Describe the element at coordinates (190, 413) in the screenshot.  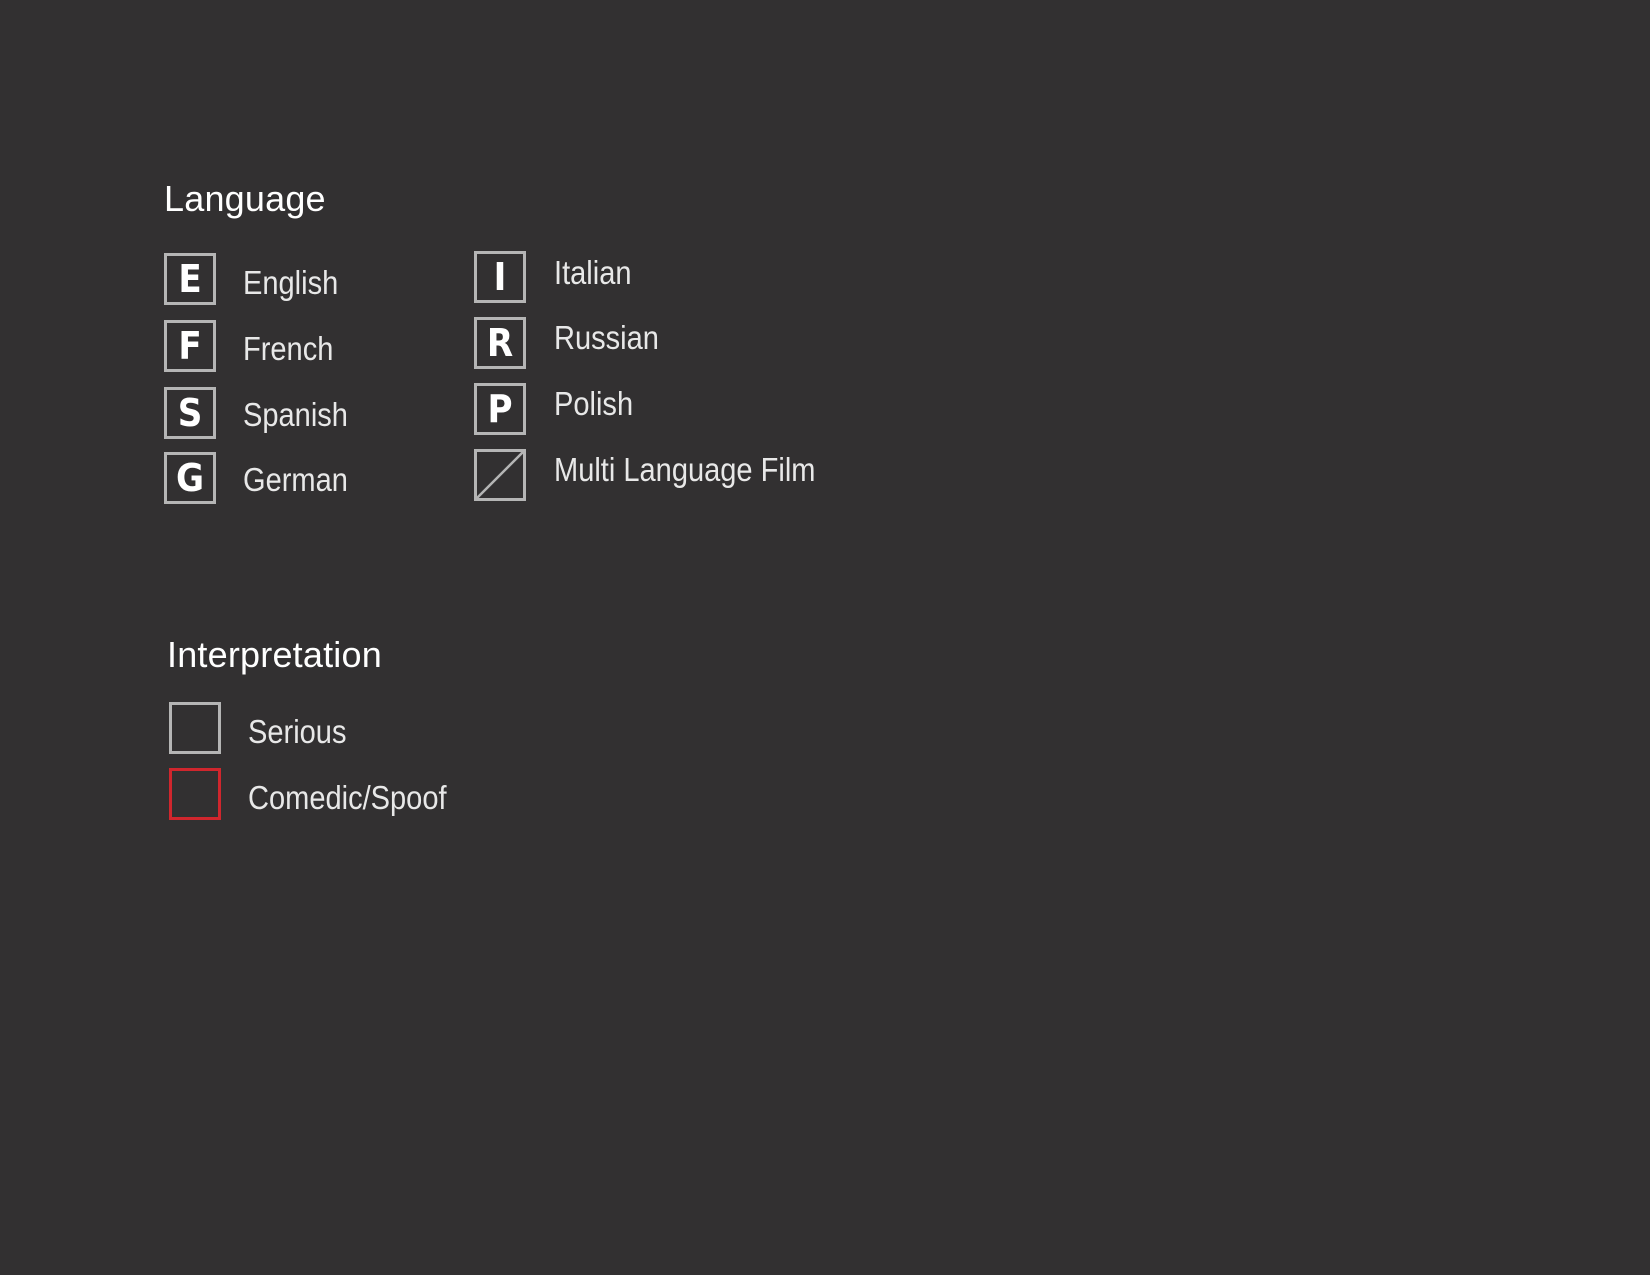
I see `letter-S-box-icon: S` at that location.